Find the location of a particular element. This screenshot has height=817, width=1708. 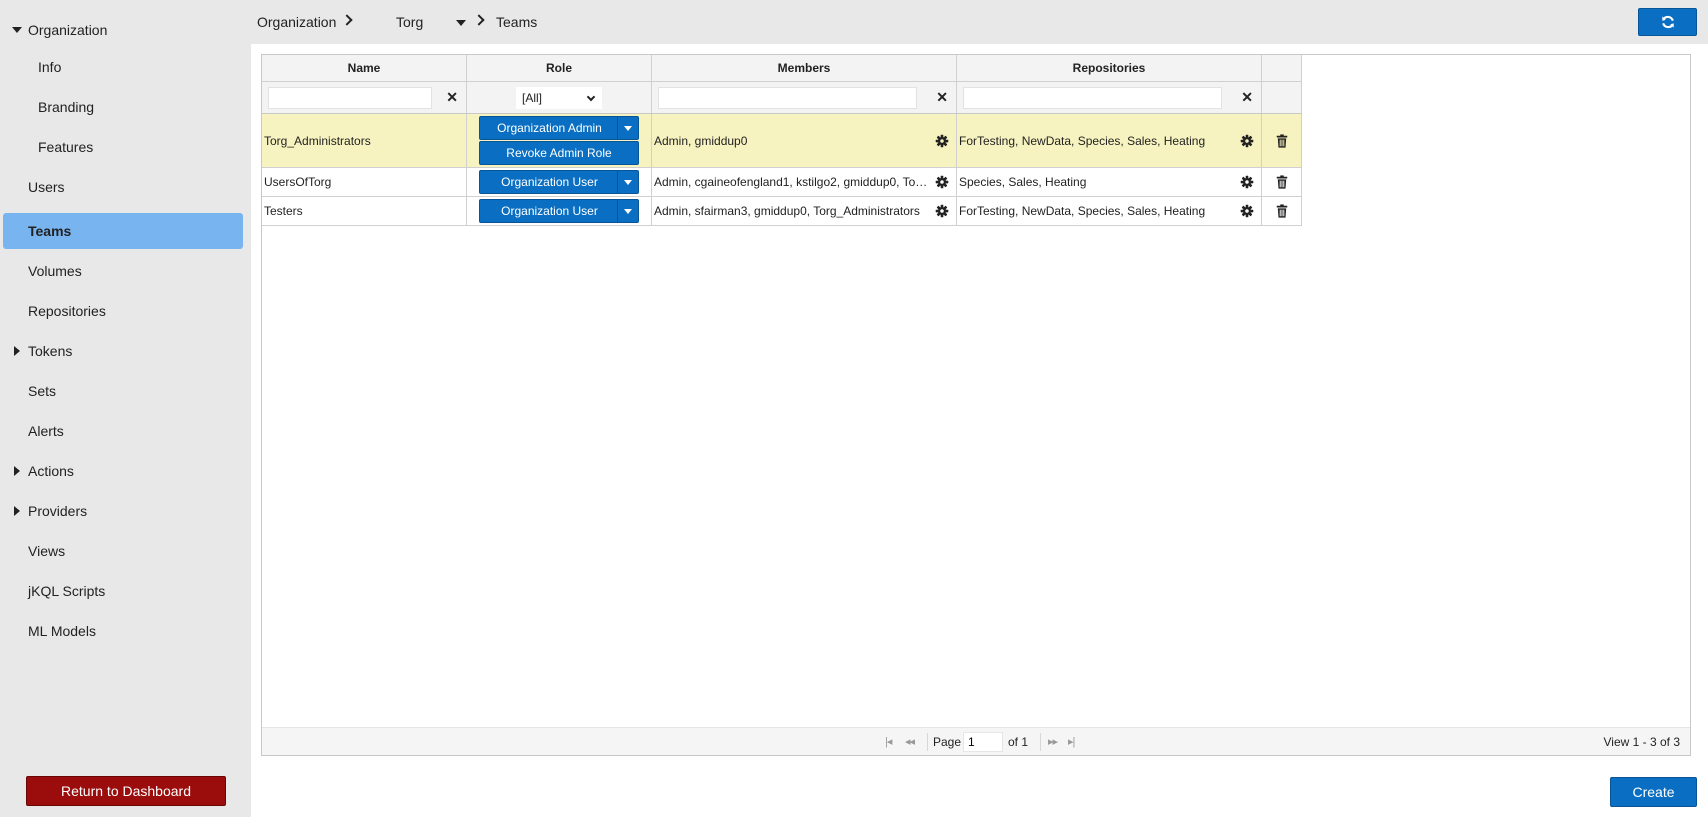

sidebar-item-ml-models: ML Models is located at coordinates (123, 631).